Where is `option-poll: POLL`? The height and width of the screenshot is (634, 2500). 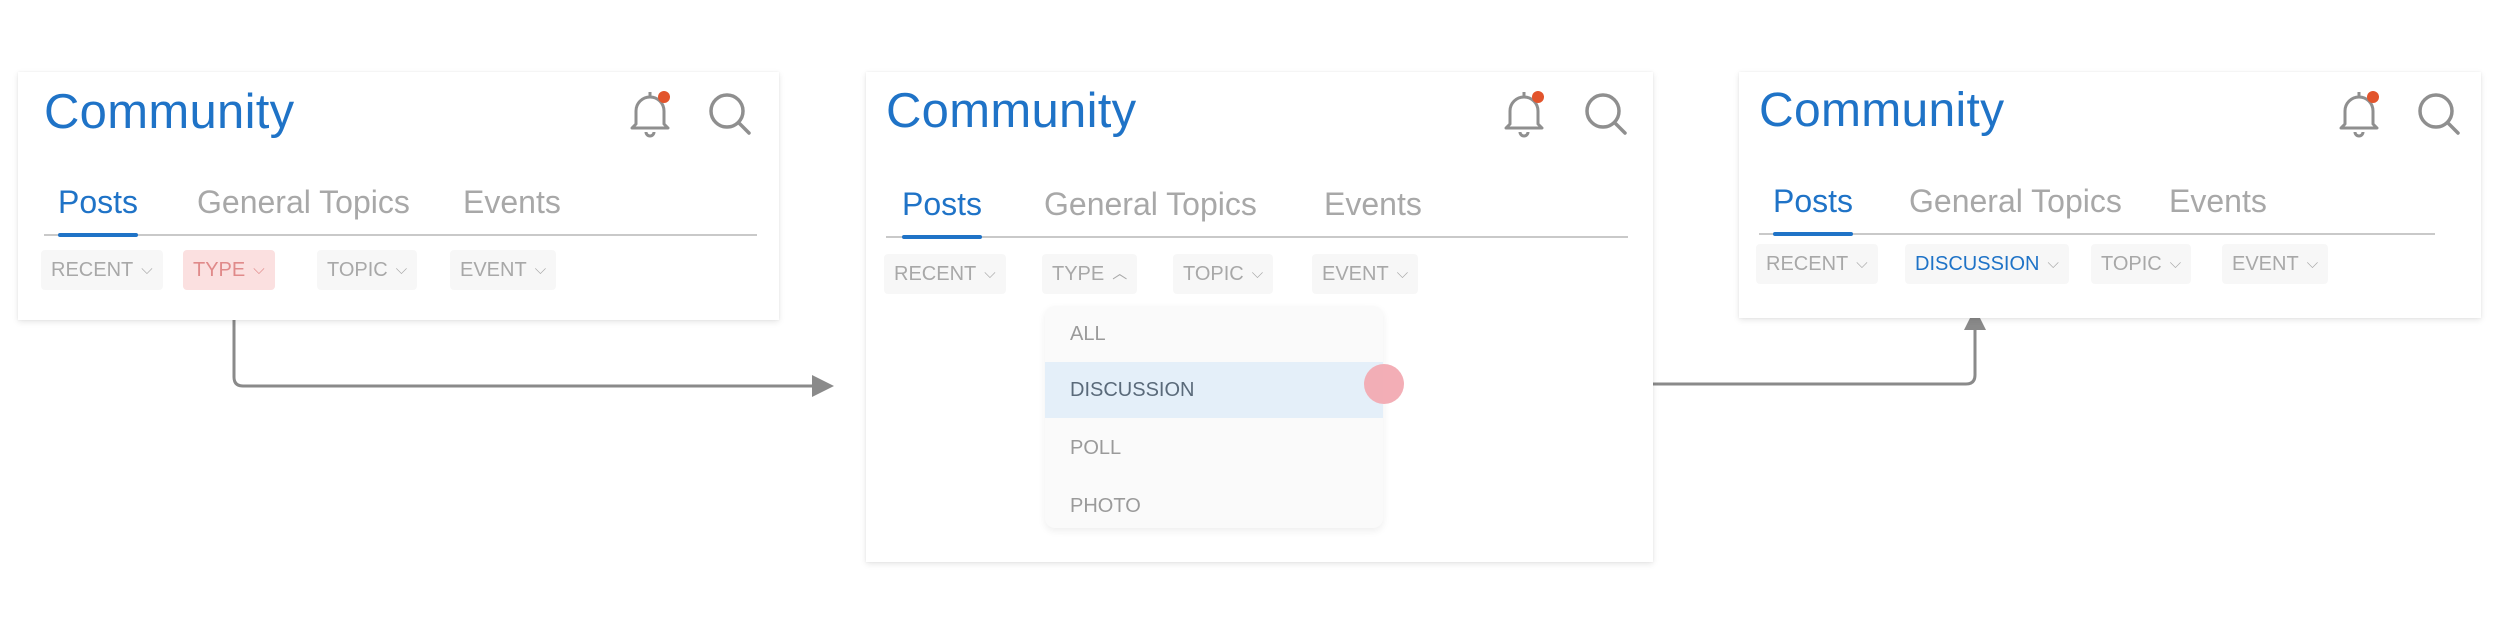 option-poll: POLL is located at coordinates (1214, 448).